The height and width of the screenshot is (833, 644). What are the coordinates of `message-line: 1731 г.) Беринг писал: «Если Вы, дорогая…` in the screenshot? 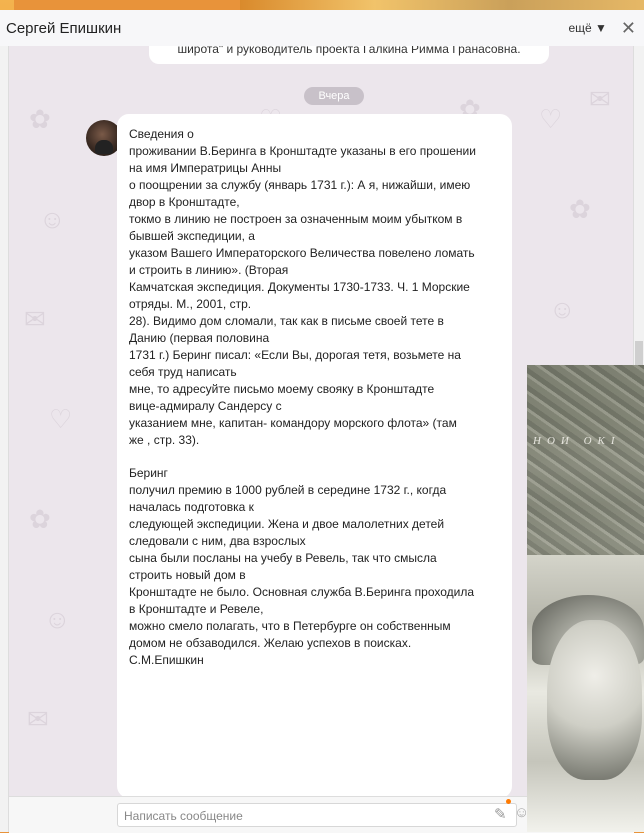 It's located at (295, 355).